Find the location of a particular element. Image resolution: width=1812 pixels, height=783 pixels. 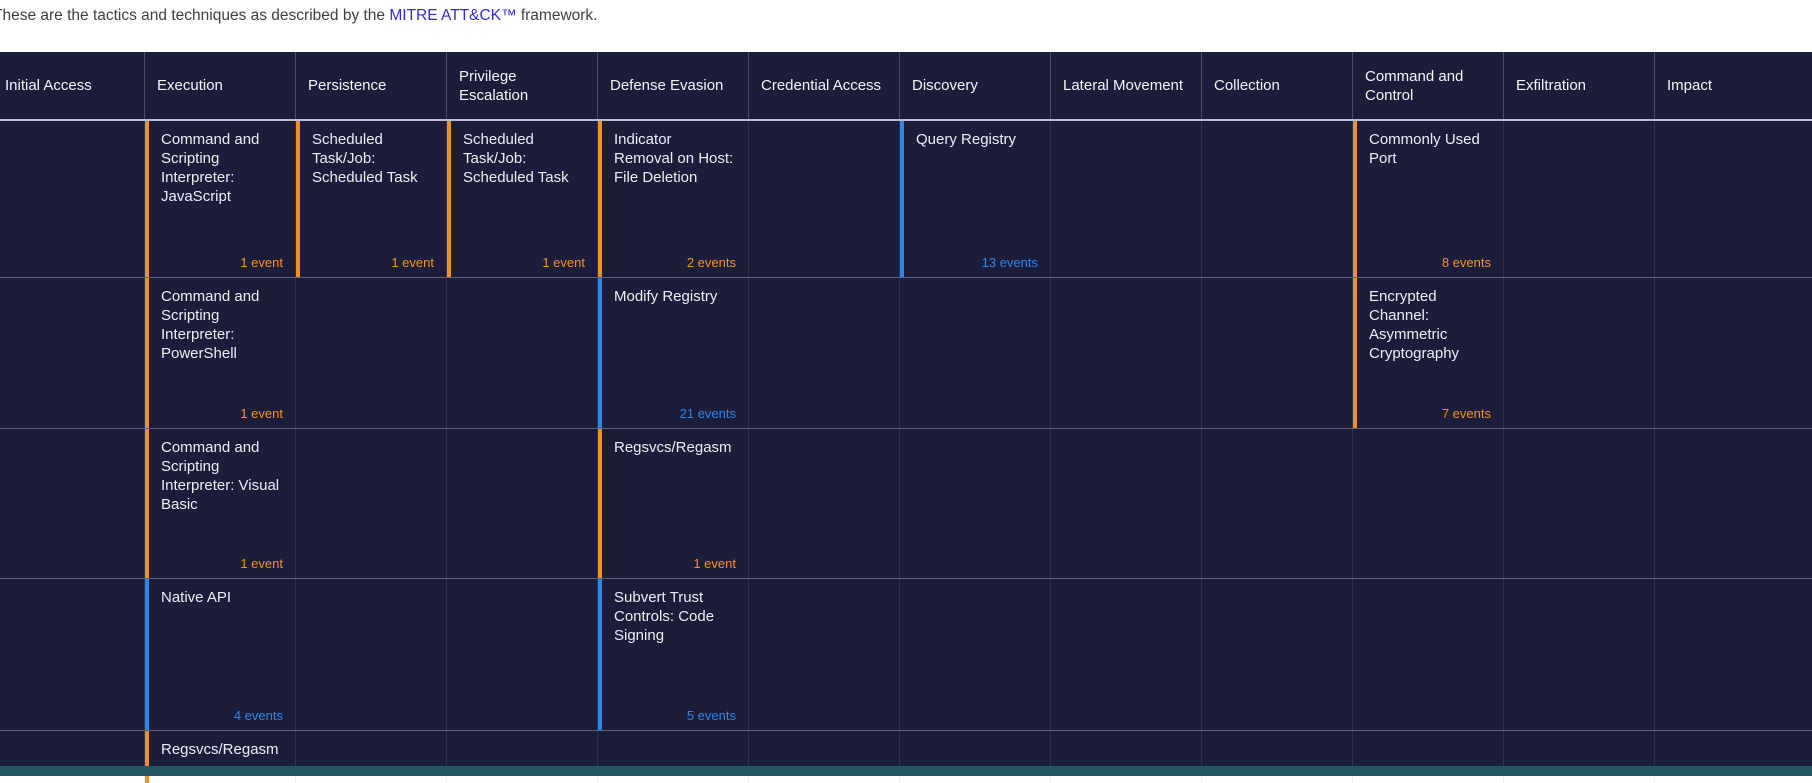

column-header-execution: Execution is located at coordinates (220, 85).